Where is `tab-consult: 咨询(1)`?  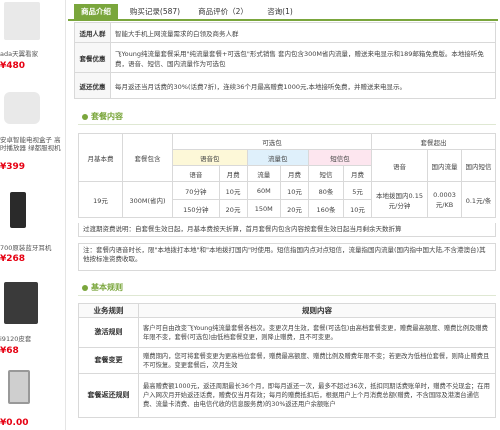
tab-consult: 咨询(1) is located at coordinates (280, 11).